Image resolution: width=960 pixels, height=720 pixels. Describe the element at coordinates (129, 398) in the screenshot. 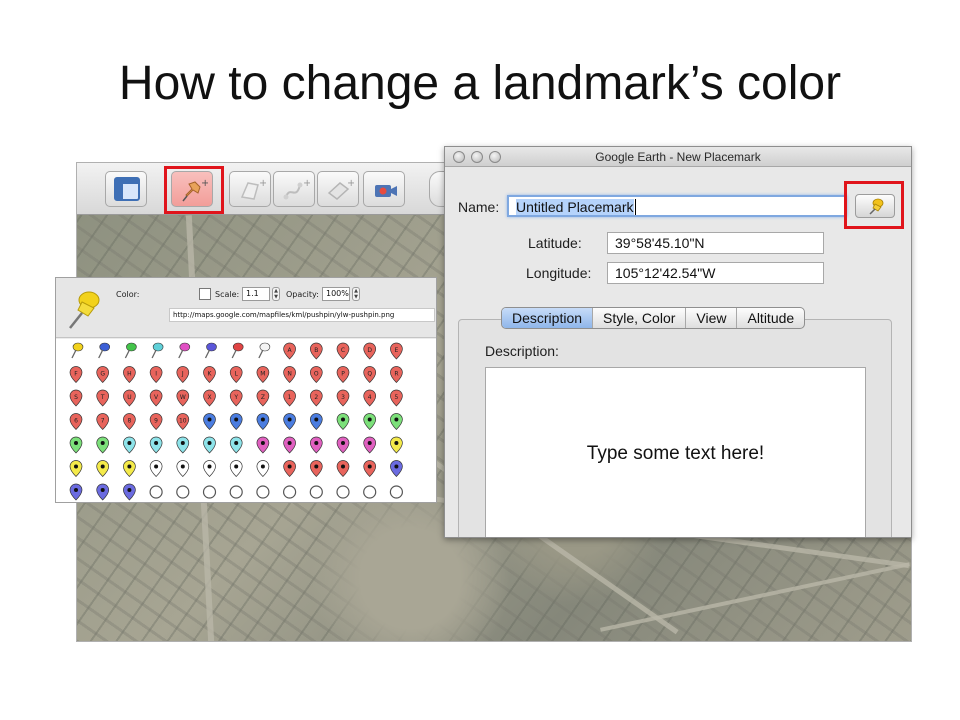

I see `letter-pin-icon: U` at that location.